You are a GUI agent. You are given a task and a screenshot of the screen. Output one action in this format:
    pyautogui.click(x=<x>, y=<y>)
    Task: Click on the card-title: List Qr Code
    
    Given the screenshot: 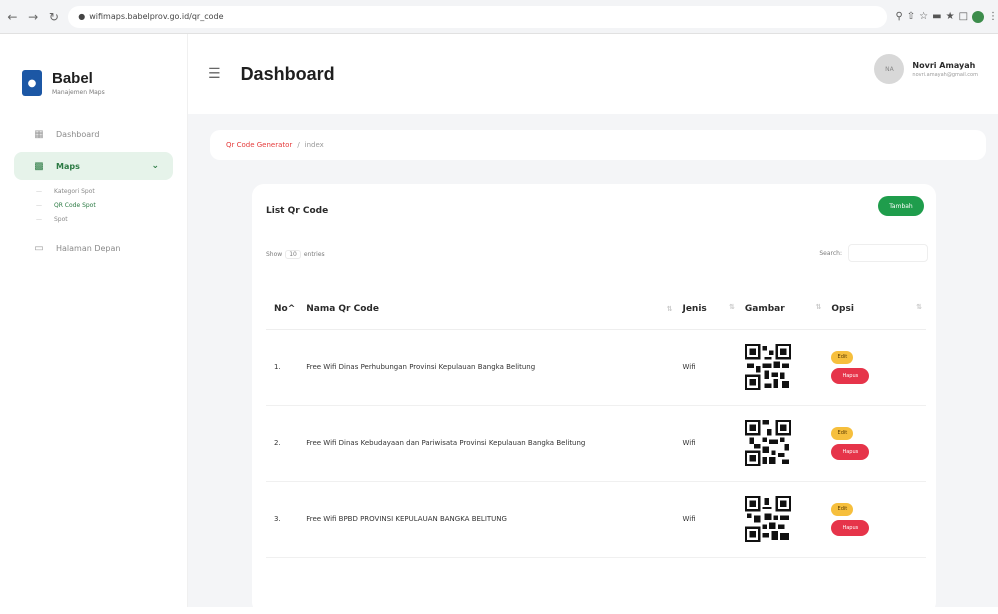 What is the action you would take?
    pyautogui.click(x=297, y=211)
    